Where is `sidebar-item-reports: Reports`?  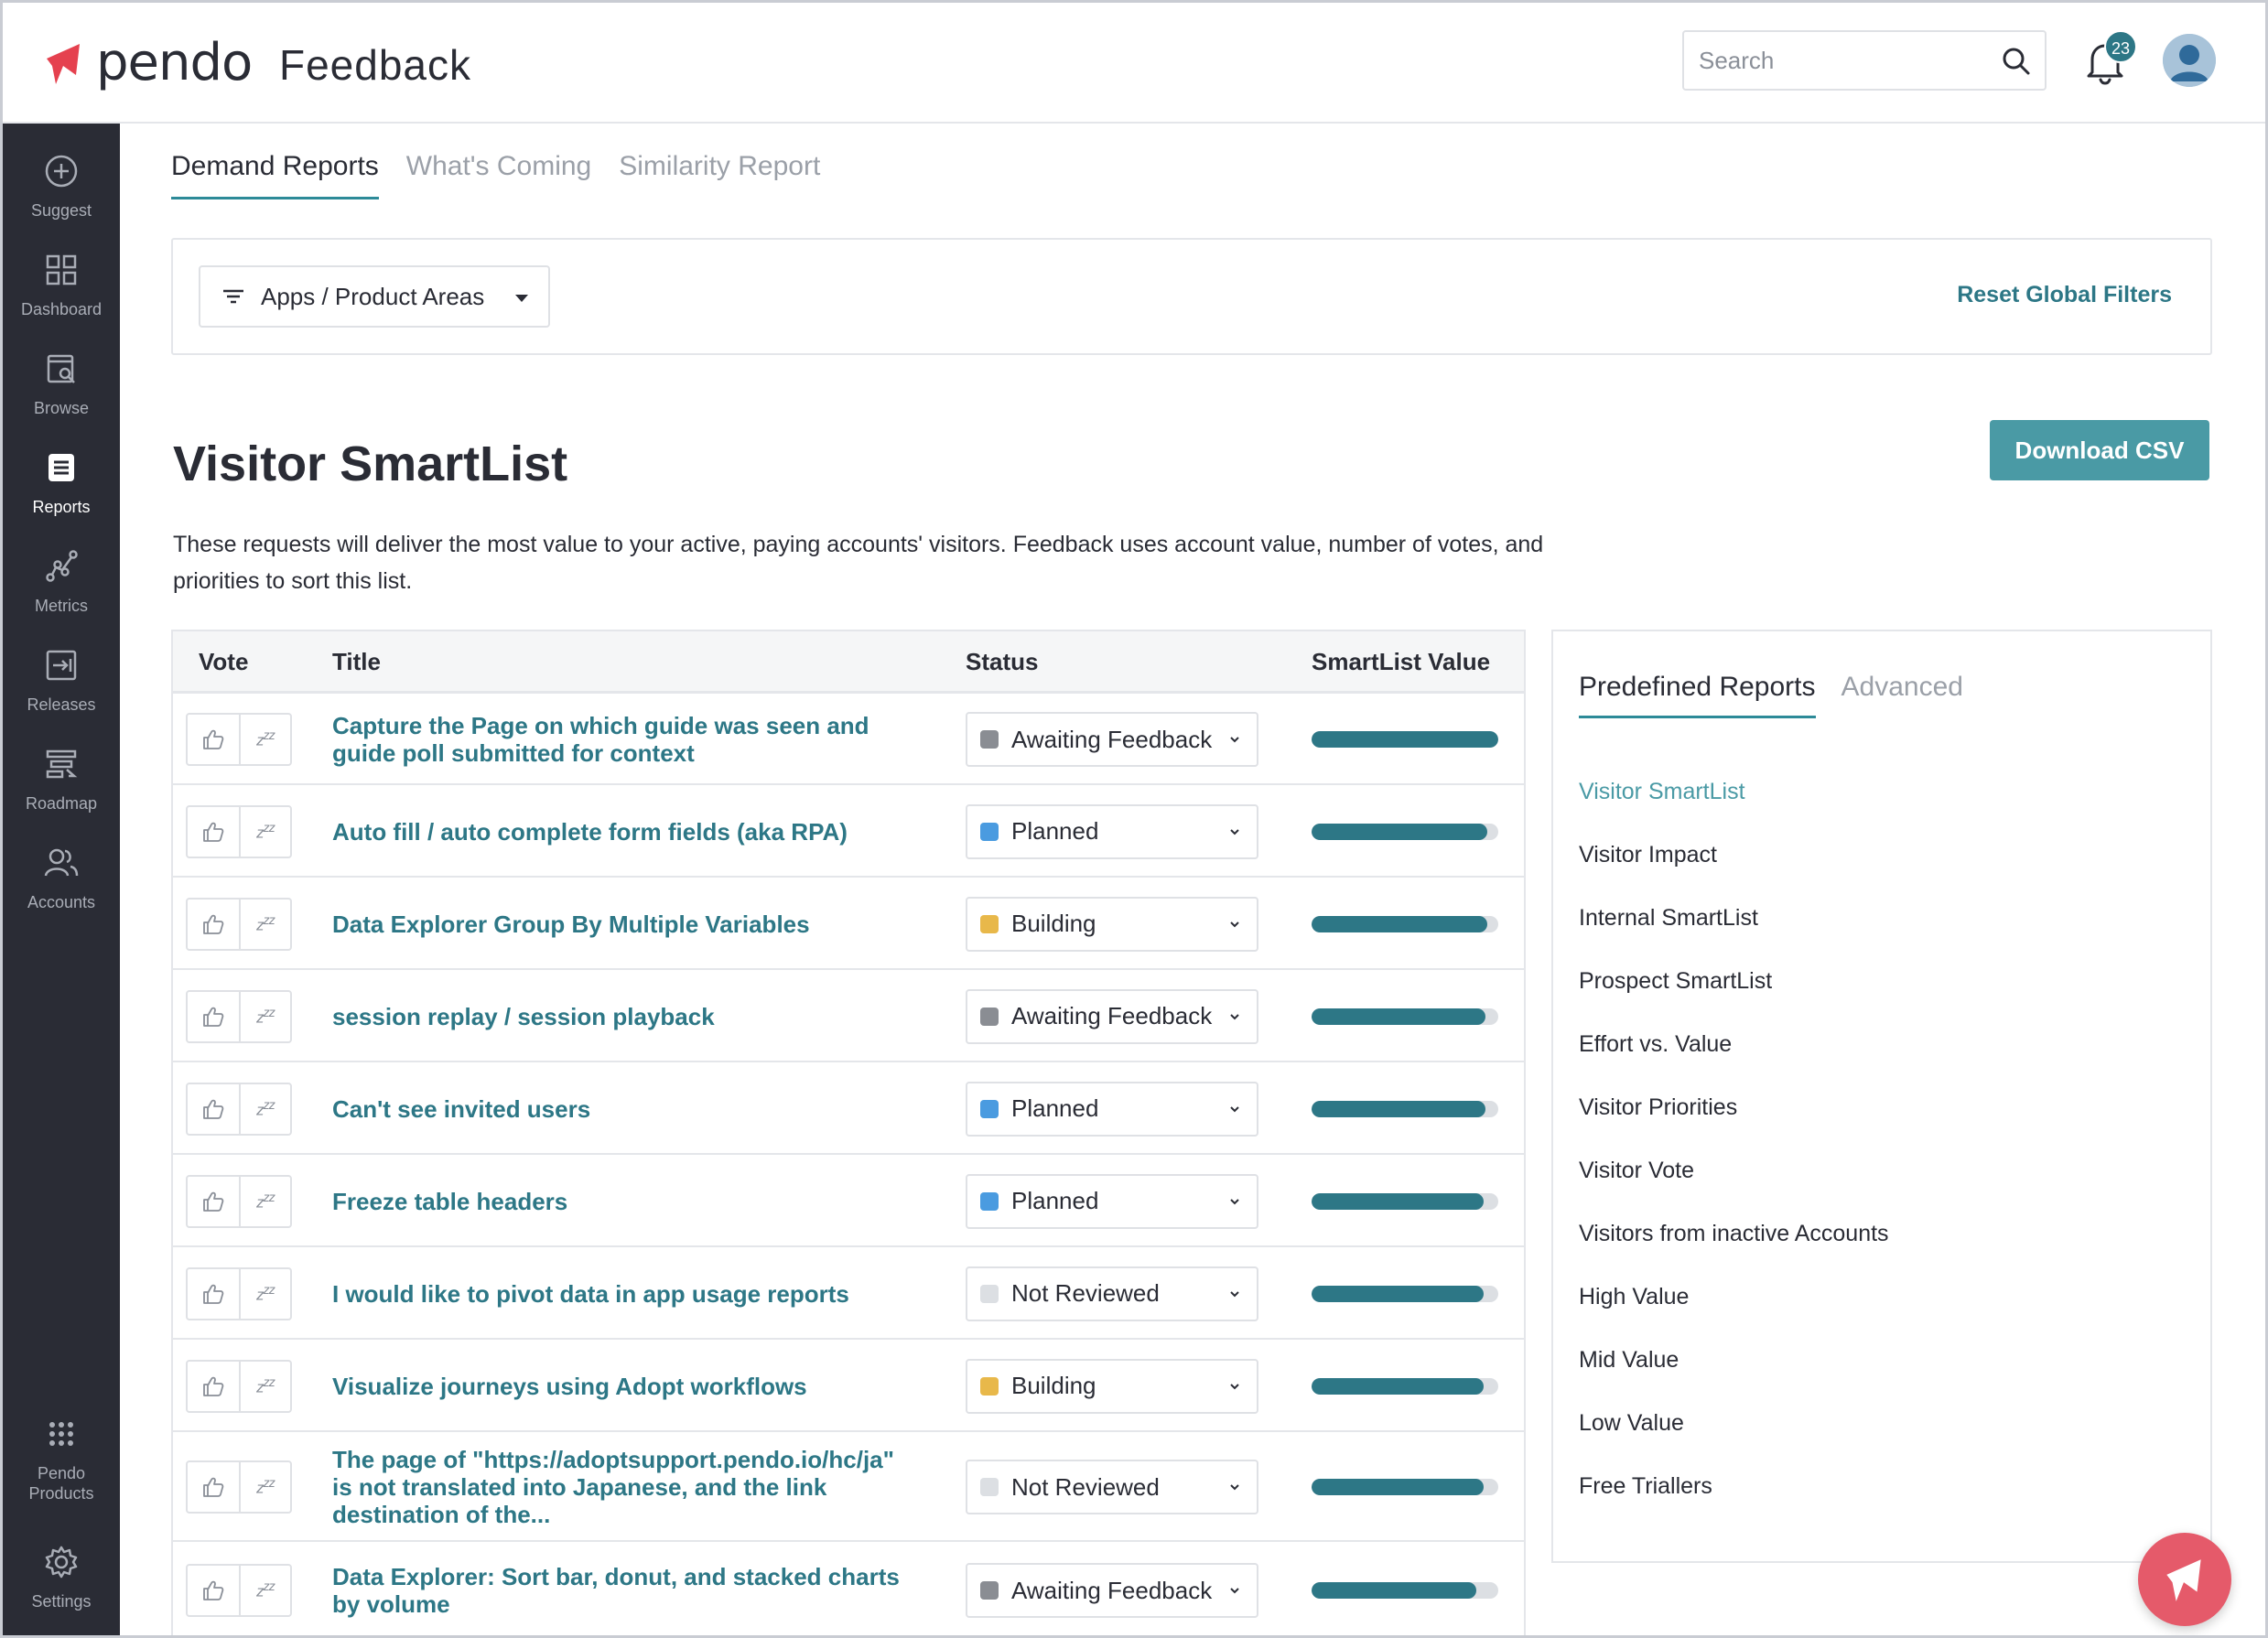 sidebar-item-reports: Reports is located at coordinates (61, 483).